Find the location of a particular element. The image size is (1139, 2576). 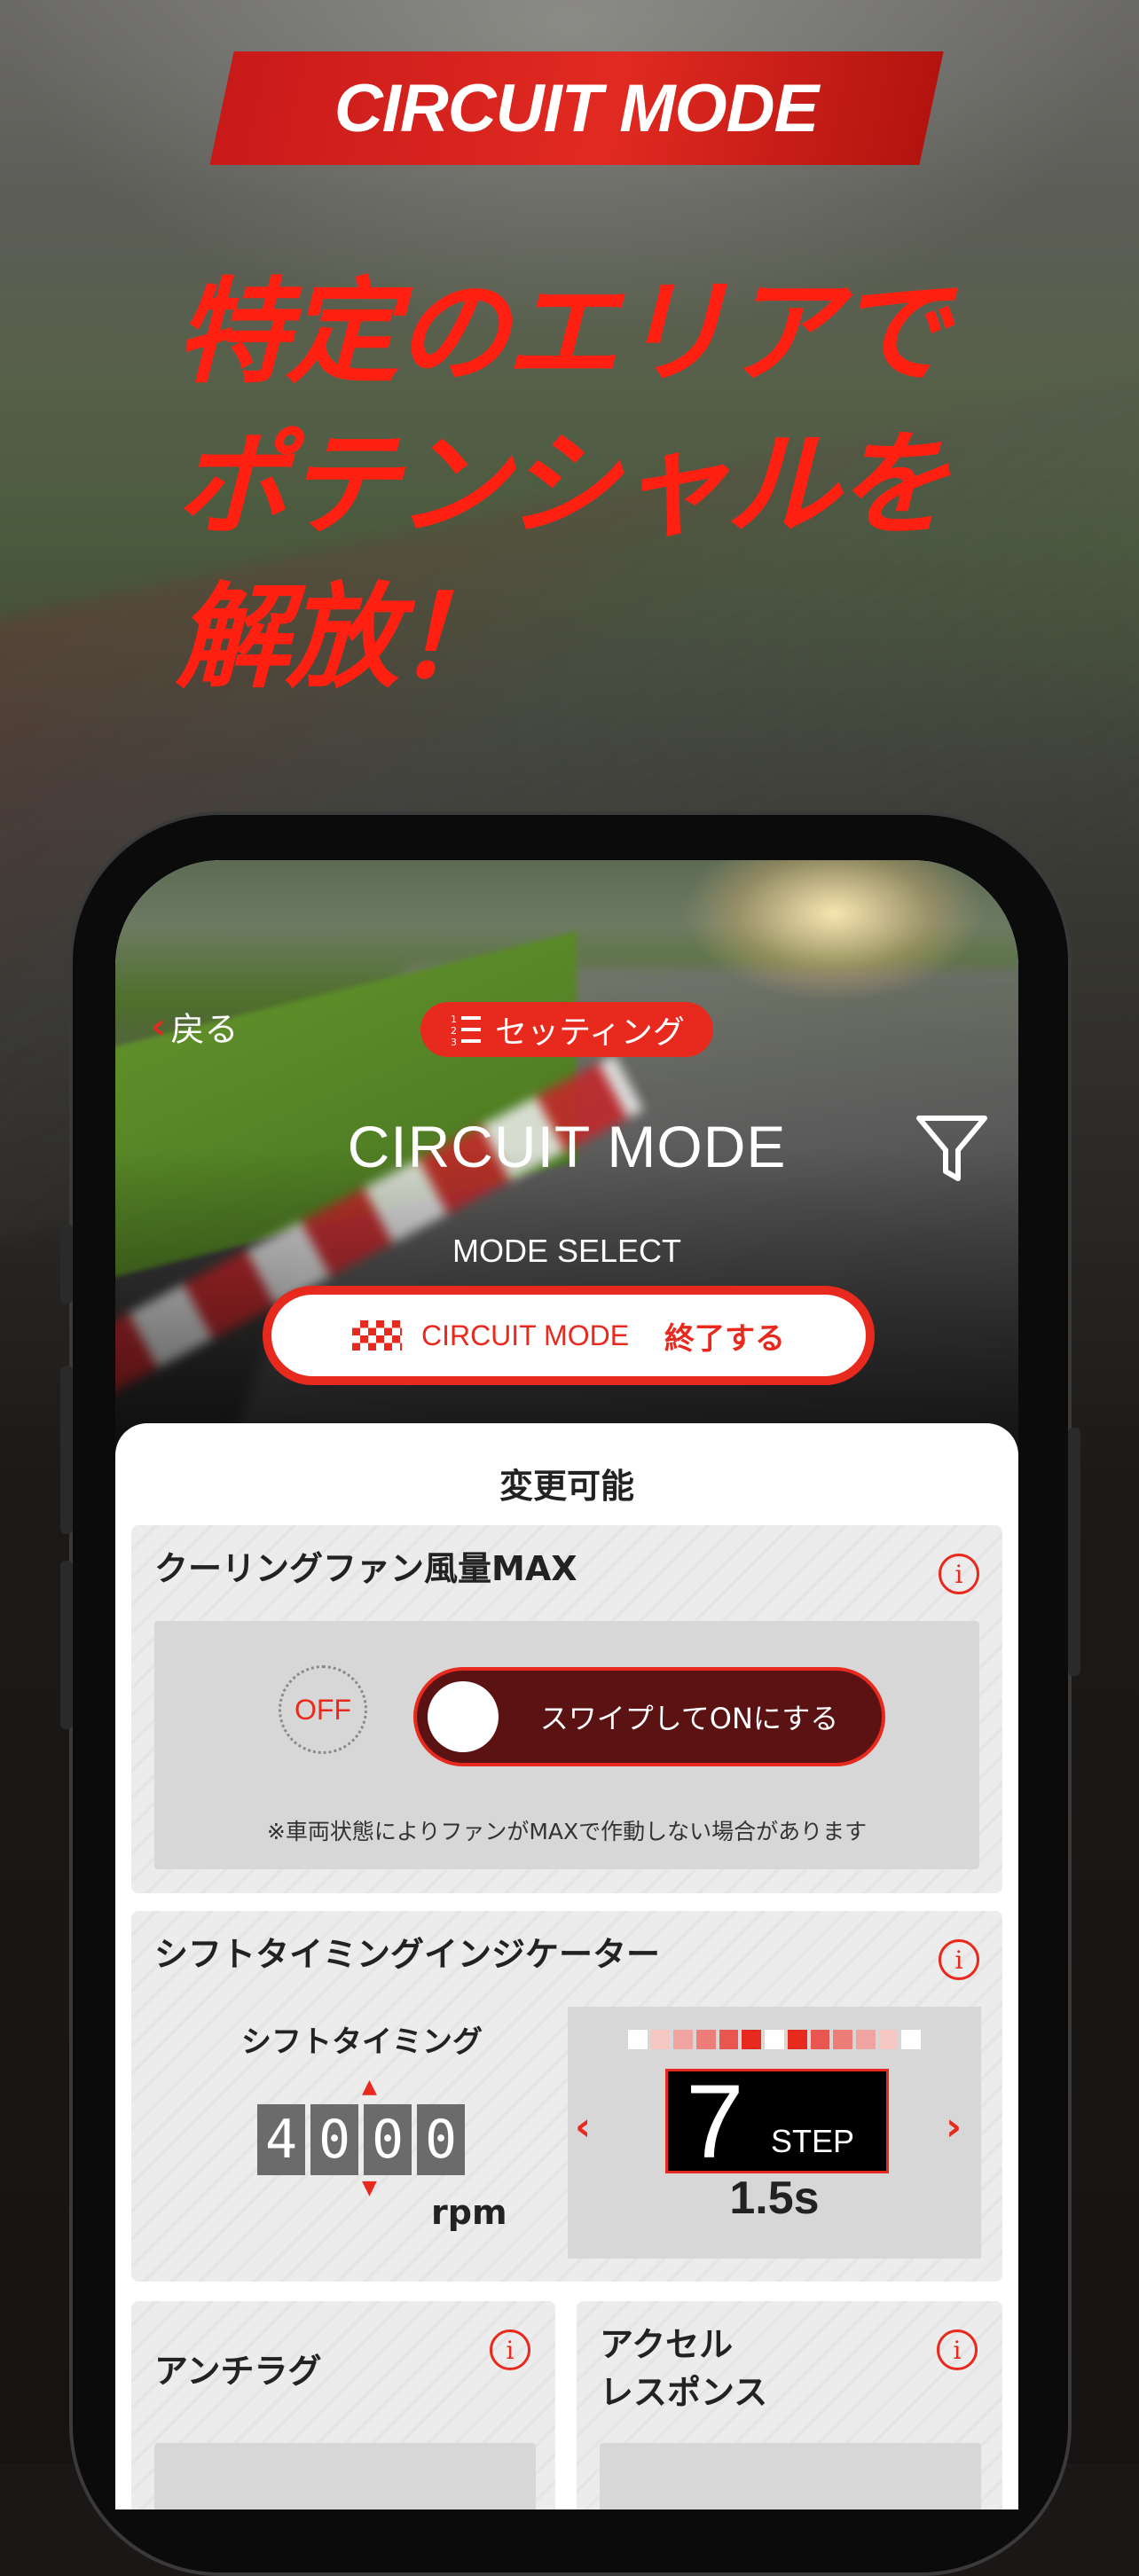

cooling-fan-note: ※車両状態によりファンがMAXで作動しない場合があります is located at coordinates (567, 1831).